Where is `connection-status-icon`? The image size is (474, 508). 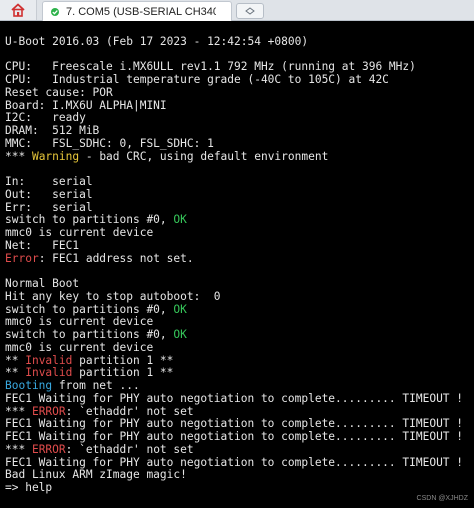
connection-status-icon is located at coordinates (55, 12).